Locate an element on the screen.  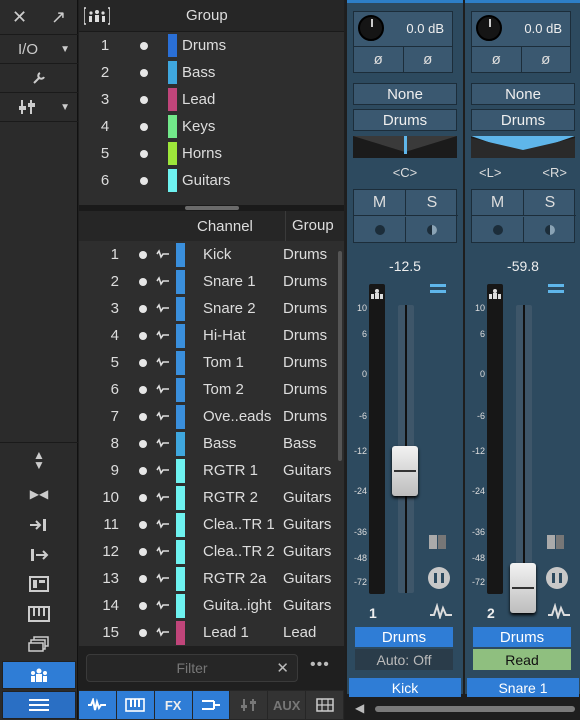
waveform-button is located at coordinates (97, 705).